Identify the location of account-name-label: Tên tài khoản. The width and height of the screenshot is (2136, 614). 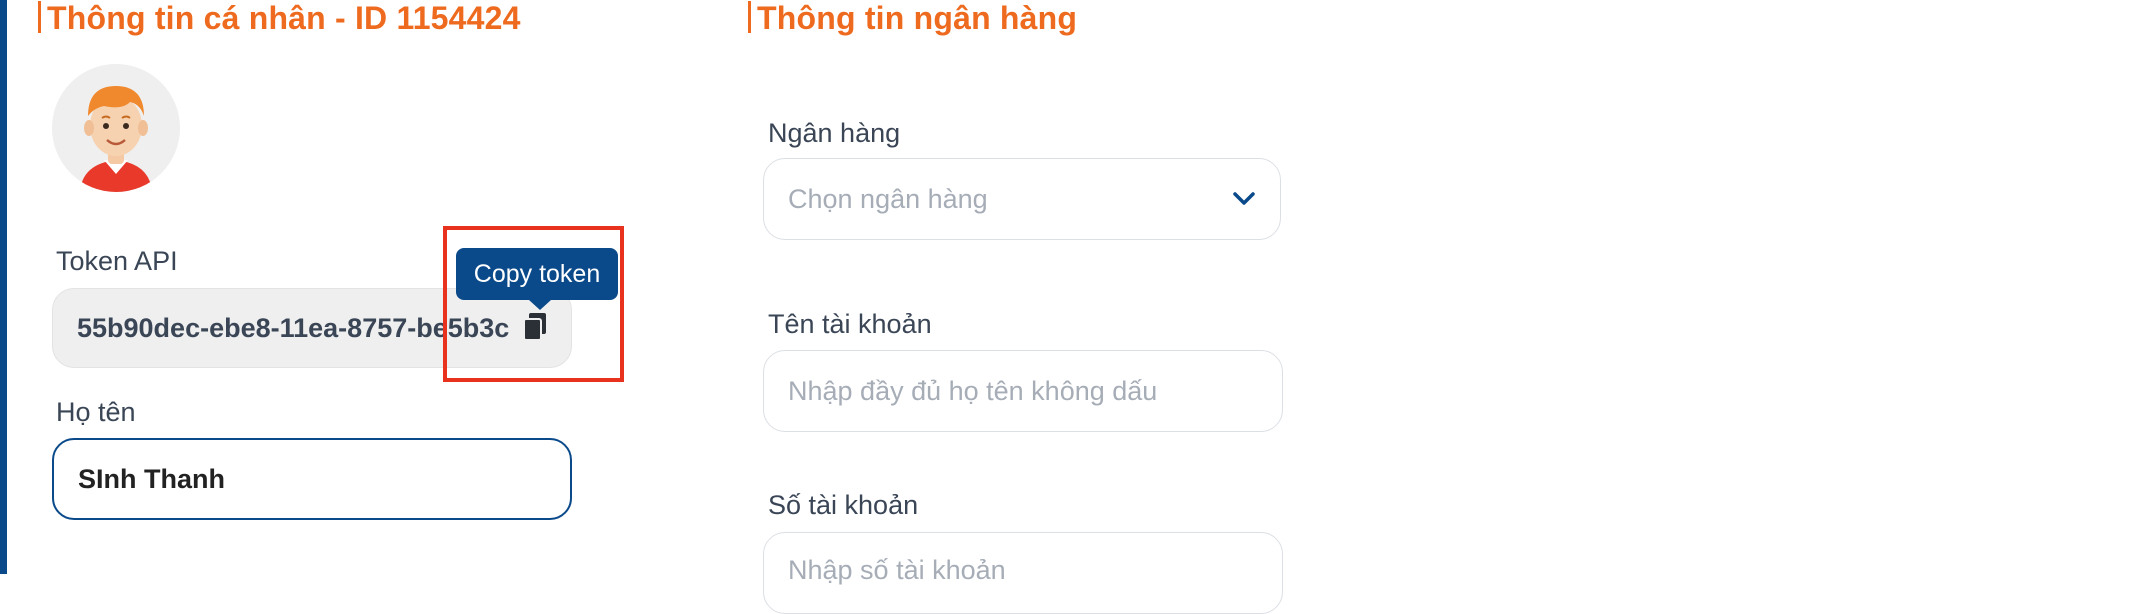
(850, 324).